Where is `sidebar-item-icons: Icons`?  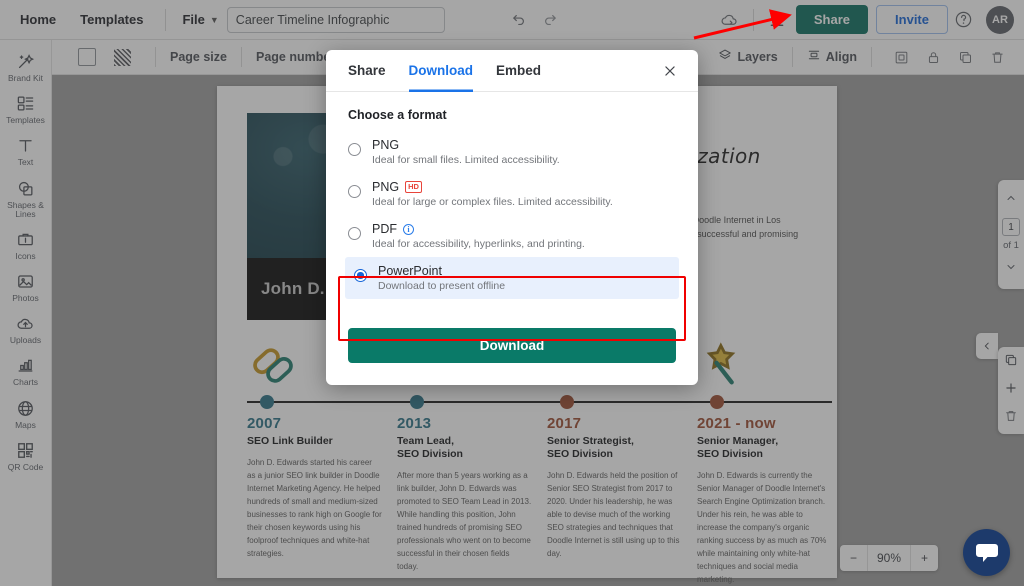 sidebar-item-icons: Icons is located at coordinates (26, 245).